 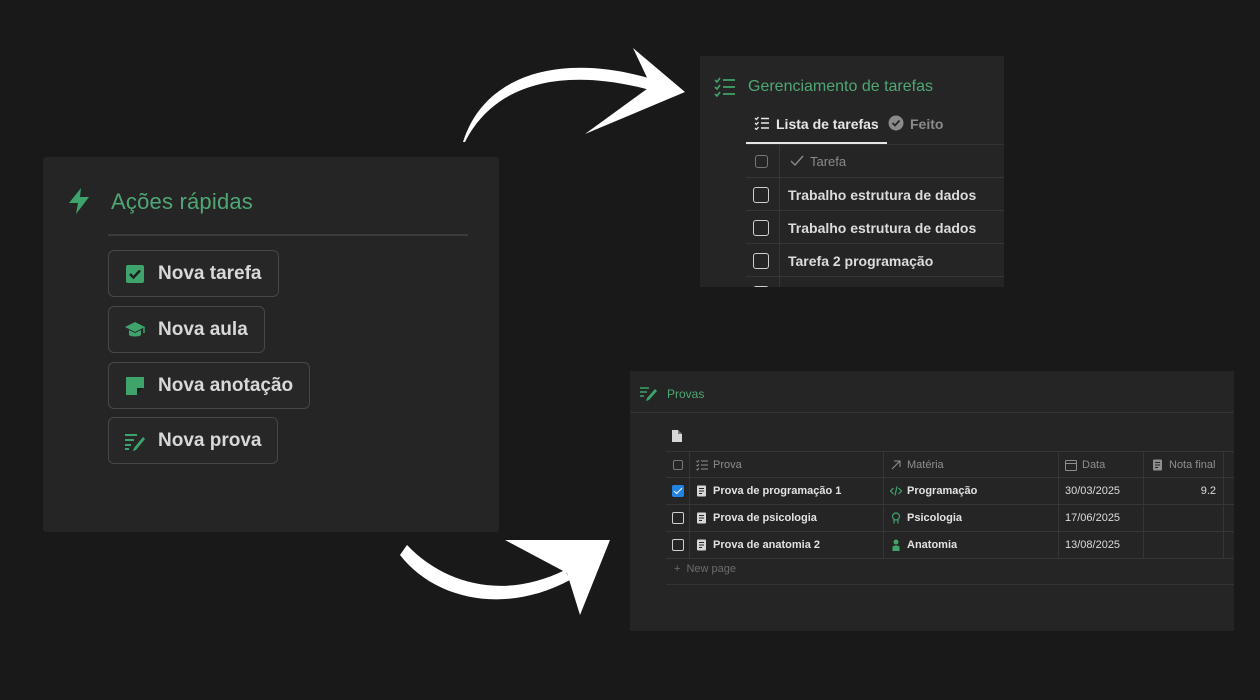 I want to click on table-row, so click(x=875, y=282).